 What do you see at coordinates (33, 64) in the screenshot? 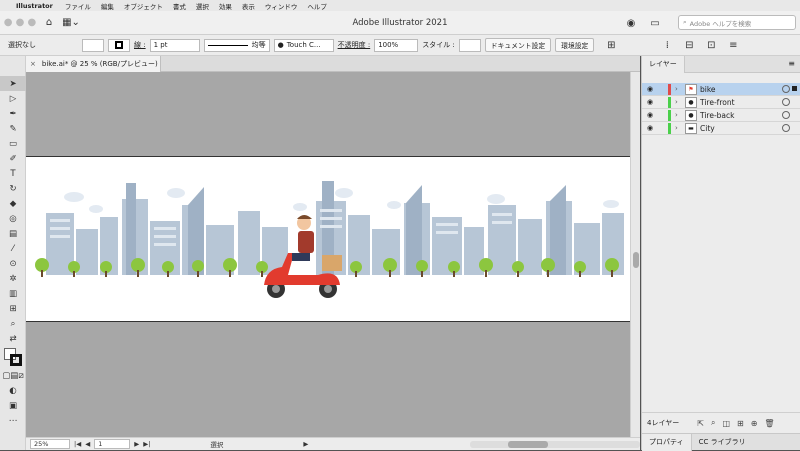
I see `close-icon: ×` at bounding box center [33, 64].